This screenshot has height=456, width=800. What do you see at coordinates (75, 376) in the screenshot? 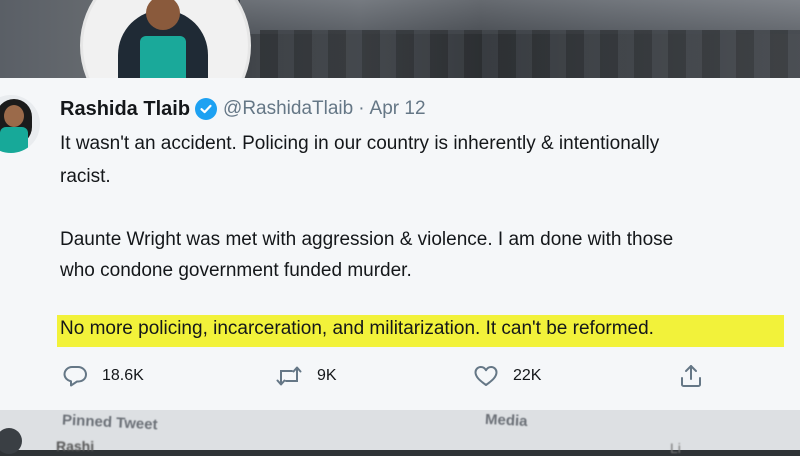
I see `reply-icon` at bounding box center [75, 376].